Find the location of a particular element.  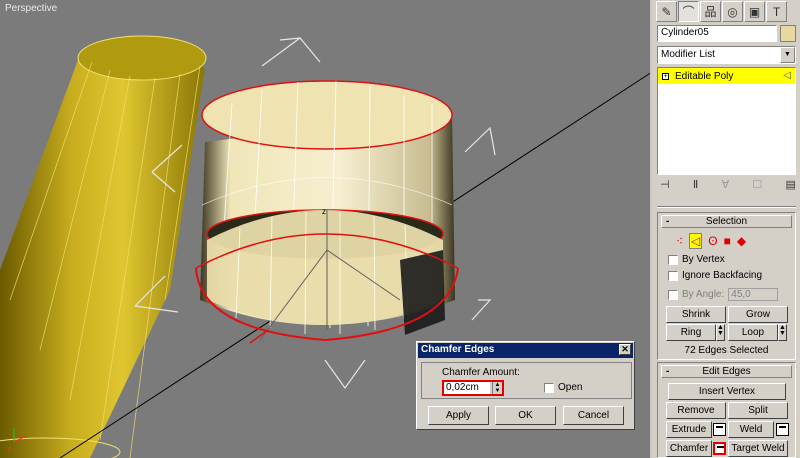

rollout-title: Edit Edges is located at coordinates (726, 371).